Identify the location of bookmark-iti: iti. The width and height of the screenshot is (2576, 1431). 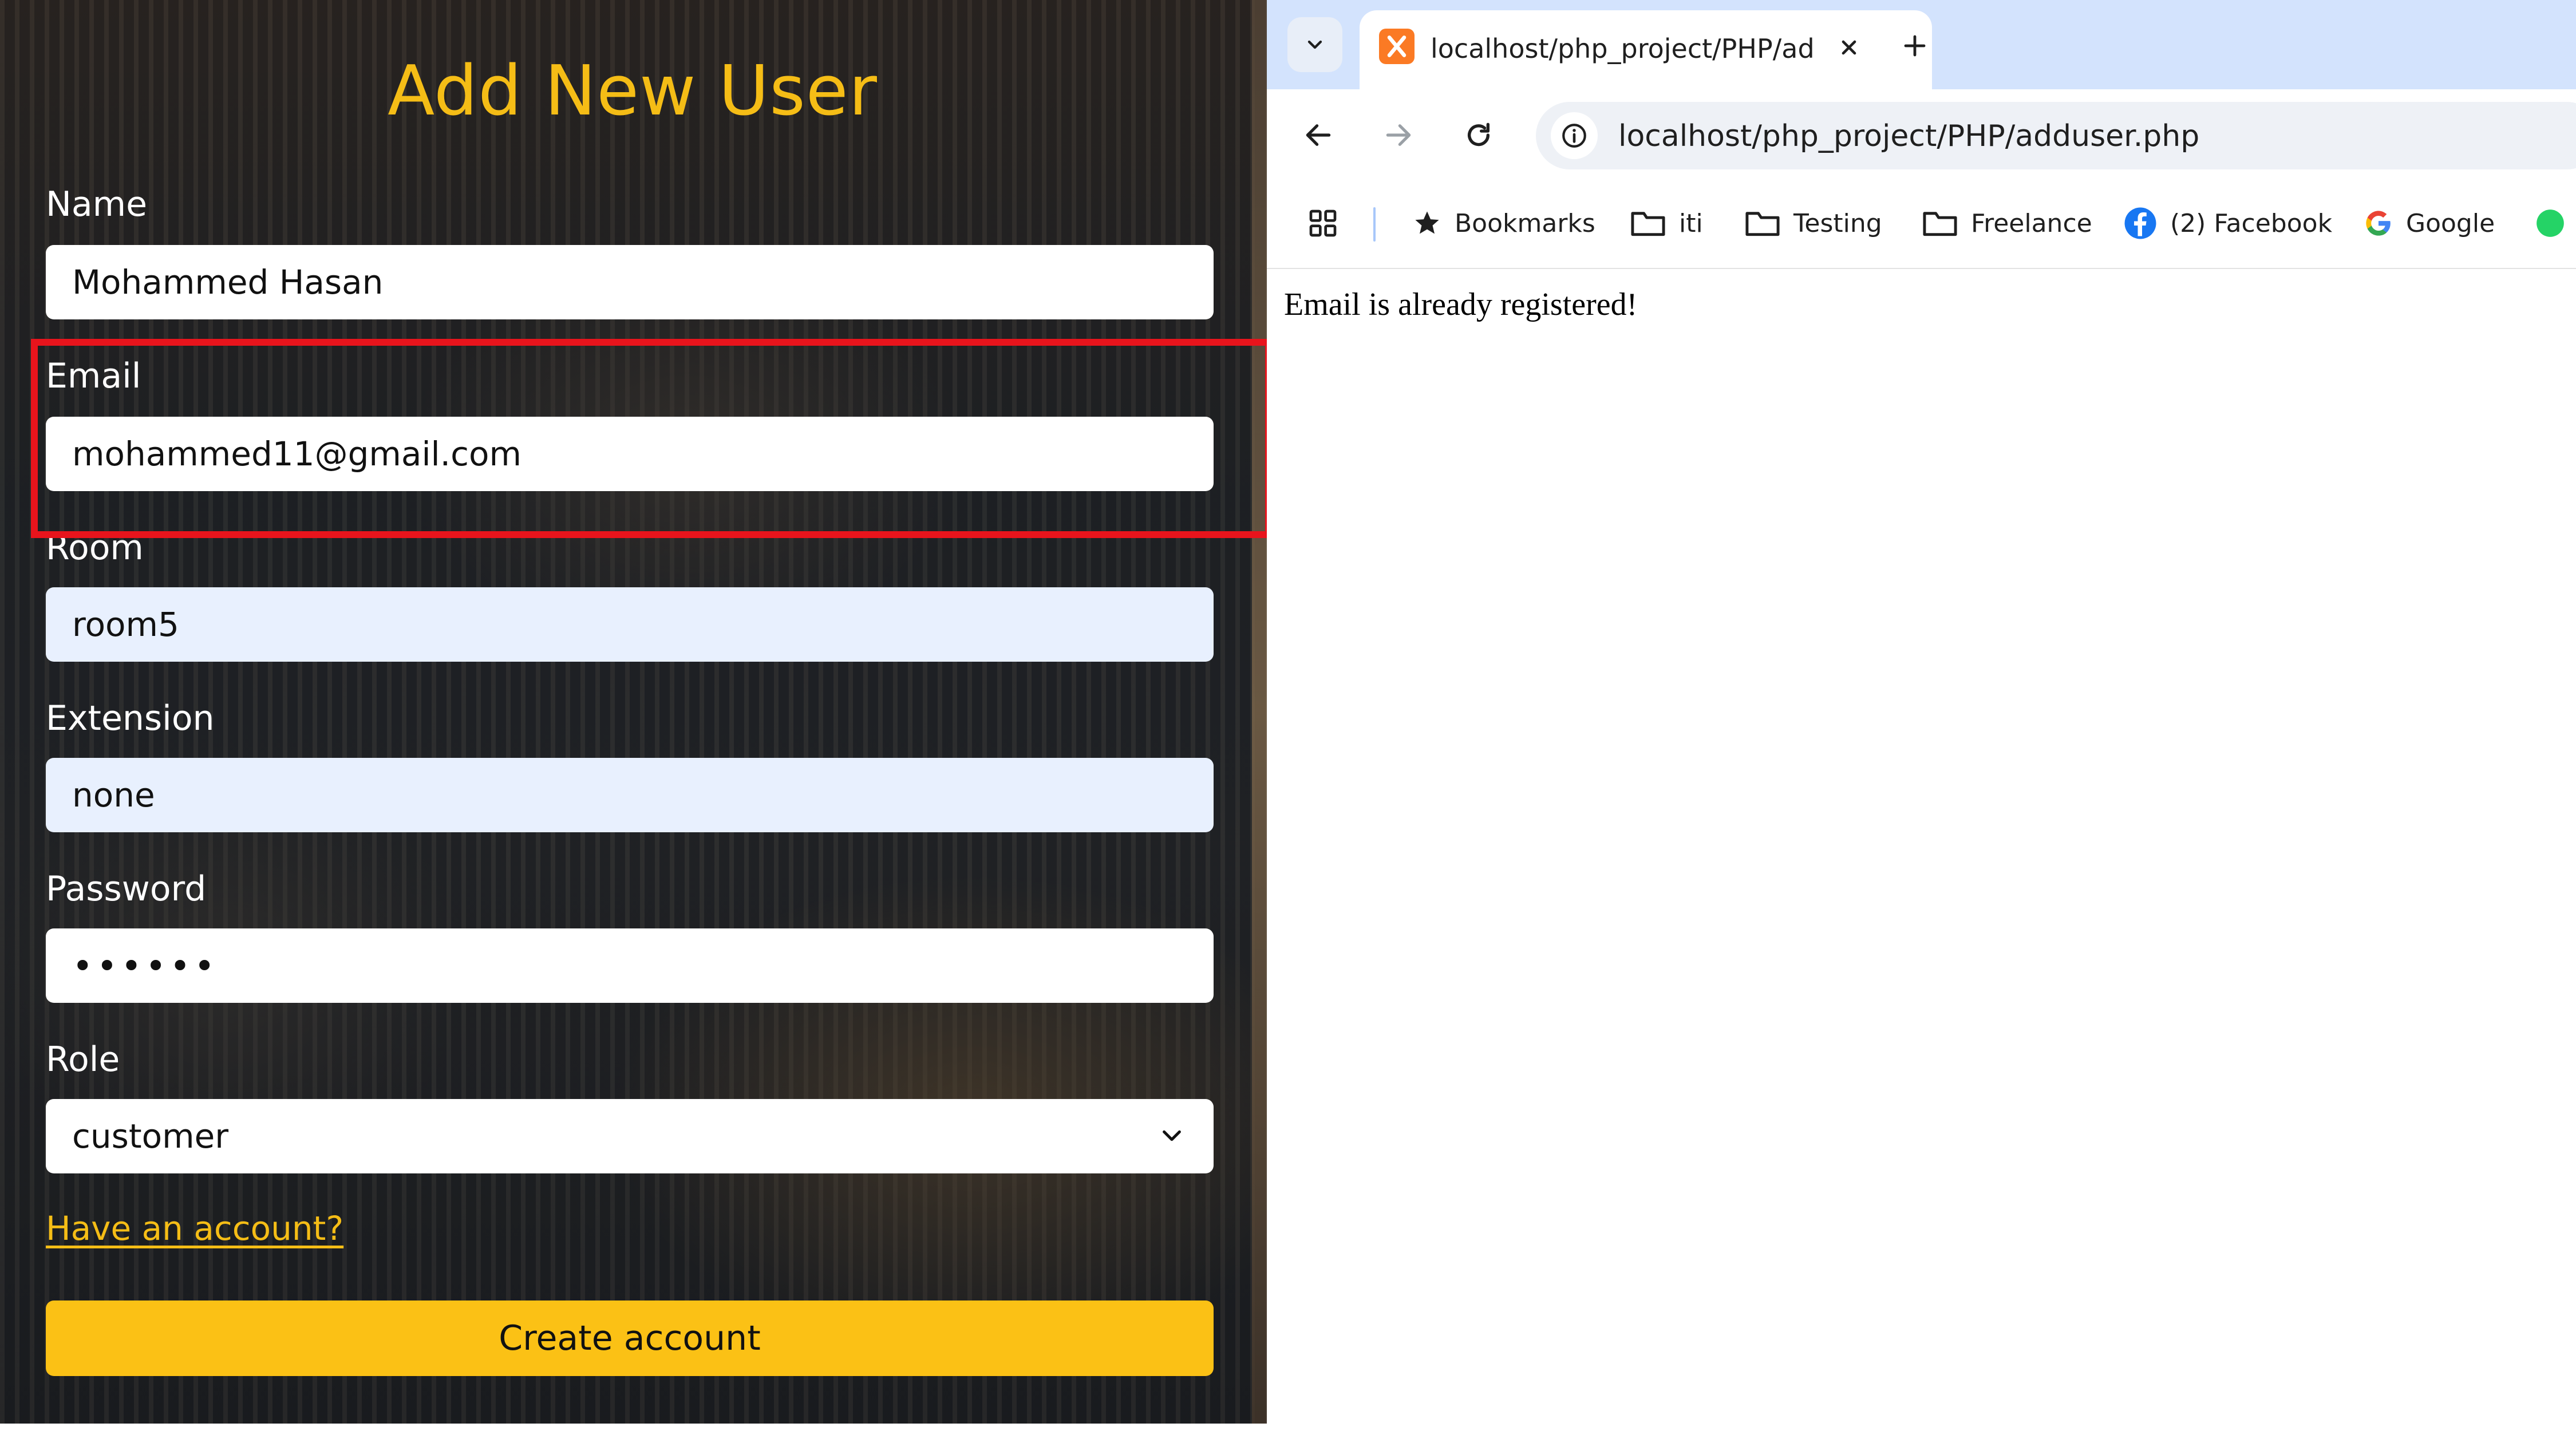
(1666, 224).